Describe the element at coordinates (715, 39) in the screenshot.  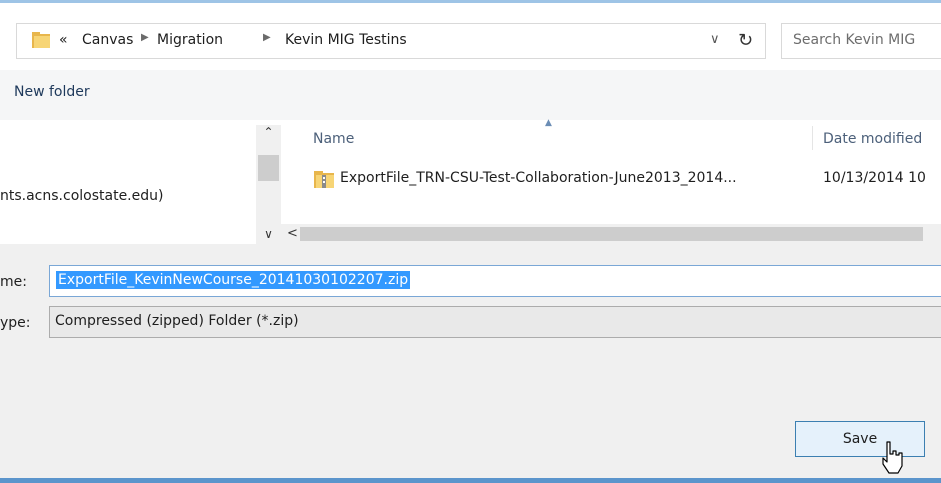
I see `chevron-down-icon: ∨` at that location.